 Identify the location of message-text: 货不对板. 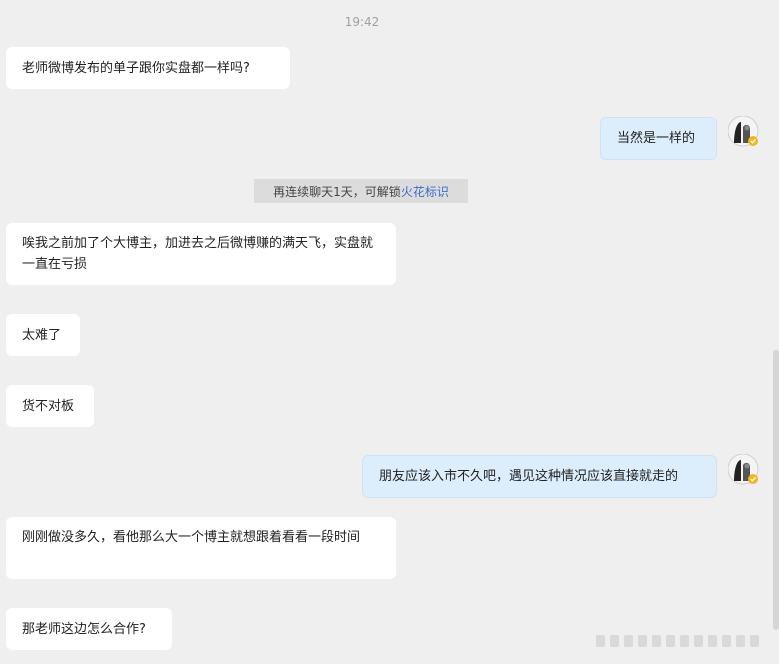
(48, 406).